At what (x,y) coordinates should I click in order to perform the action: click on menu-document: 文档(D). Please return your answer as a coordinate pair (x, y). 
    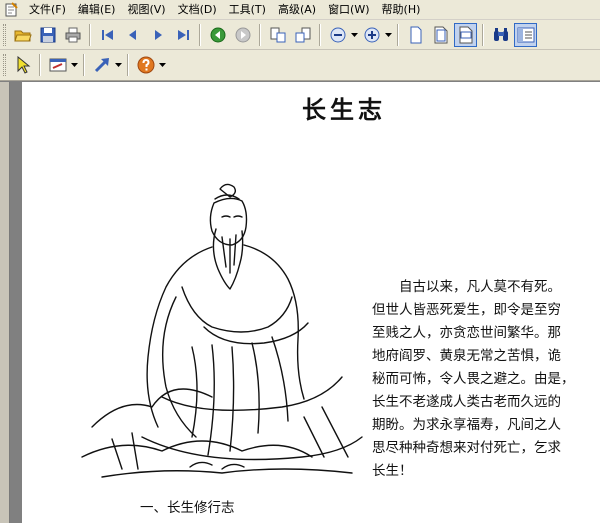
    Looking at the image, I should click on (197, 10).